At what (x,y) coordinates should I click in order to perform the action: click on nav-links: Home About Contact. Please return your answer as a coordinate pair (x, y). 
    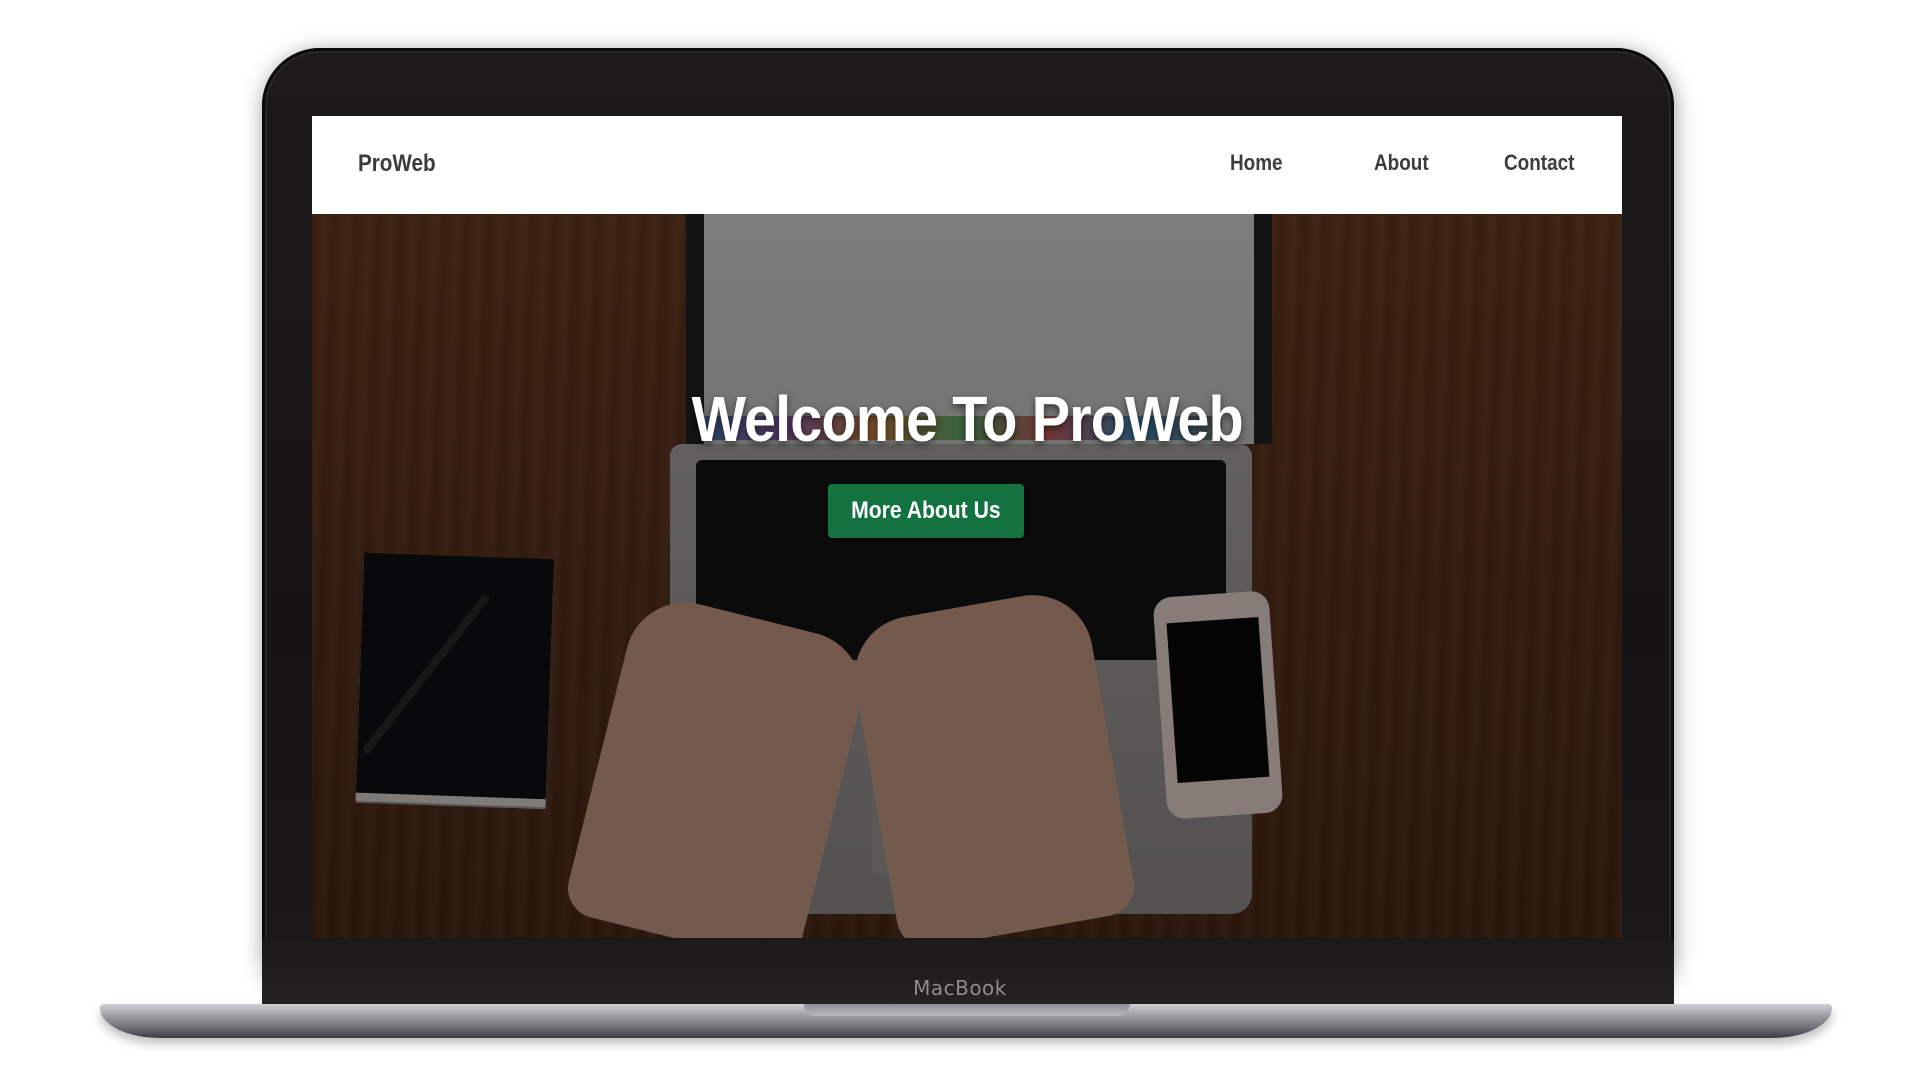
    Looking at the image, I should click on (967, 165).